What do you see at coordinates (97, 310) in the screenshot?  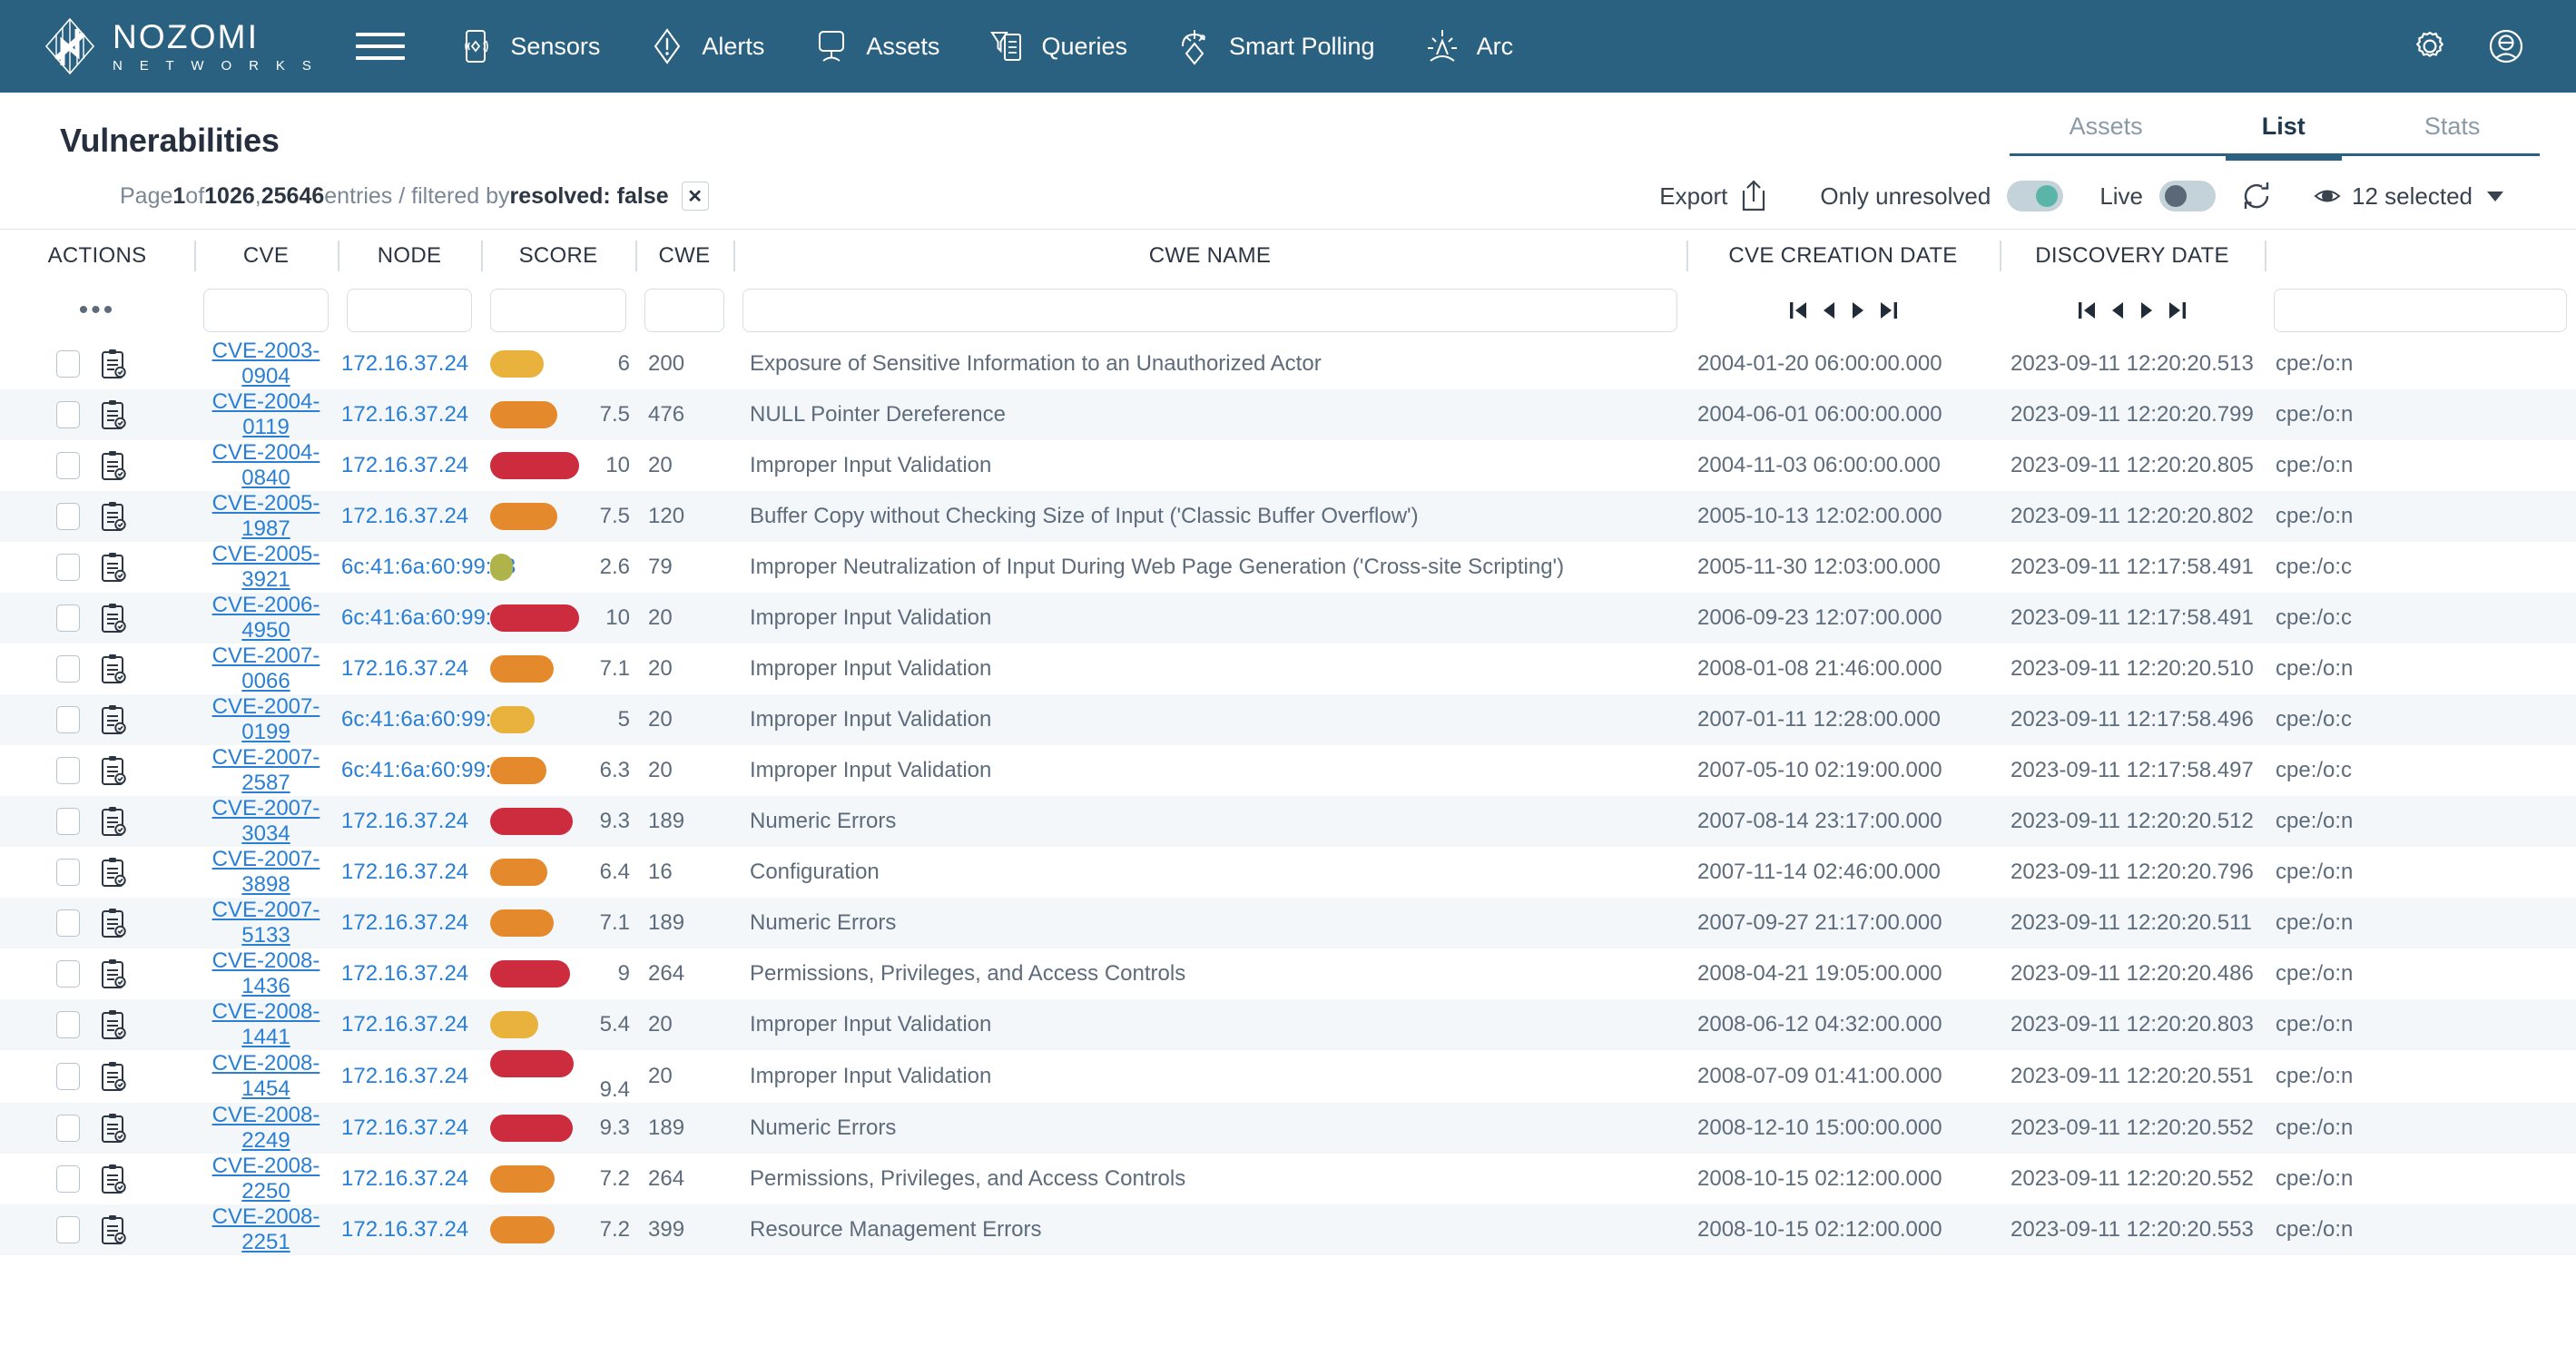 I see `actions-more-button: •••` at bounding box center [97, 310].